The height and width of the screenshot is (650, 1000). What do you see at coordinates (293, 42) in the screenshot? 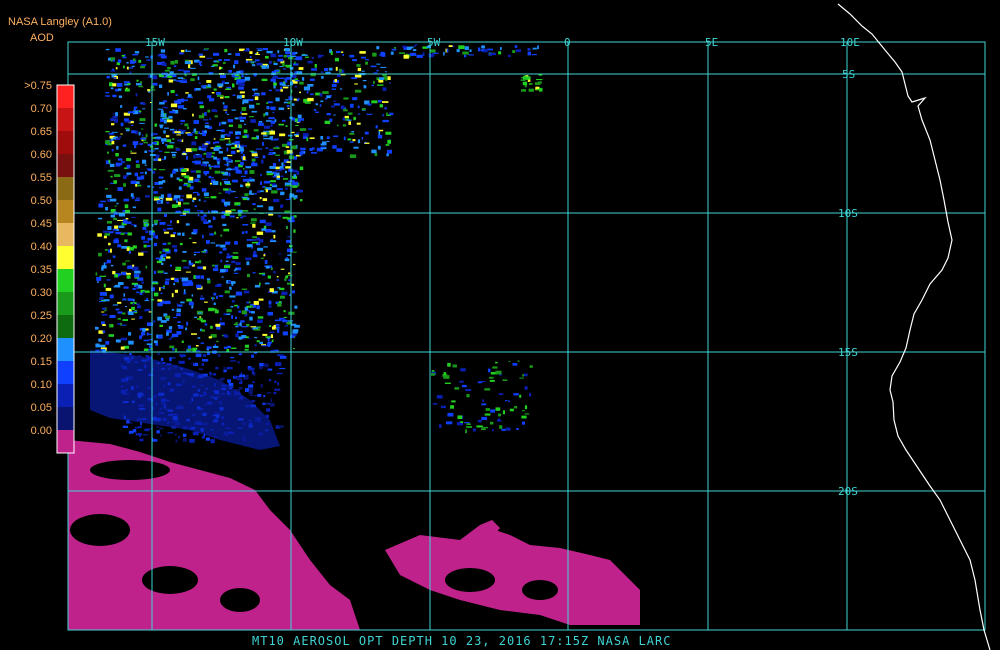
I see `lon-label-10w: 10W` at bounding box center [293, 42].